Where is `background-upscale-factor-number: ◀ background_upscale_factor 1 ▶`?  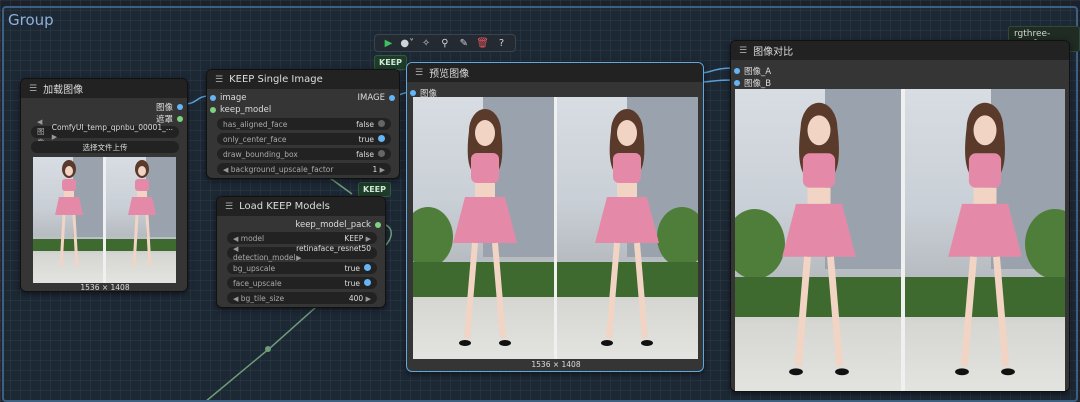 background-upscale-factor-number: ◀ background_upscale_factor 1 ▶ is located at coordinates (304, 169).